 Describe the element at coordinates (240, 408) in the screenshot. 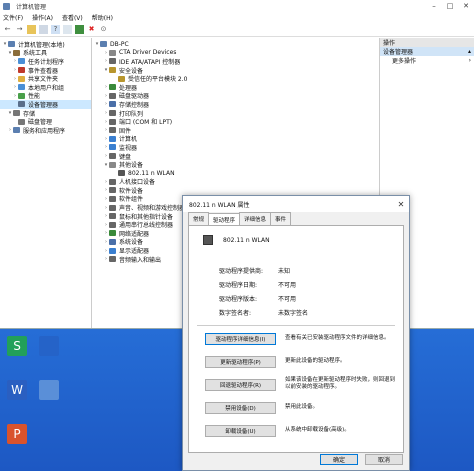

I see `disable-device-button: 禁用设备(D)` at that location.